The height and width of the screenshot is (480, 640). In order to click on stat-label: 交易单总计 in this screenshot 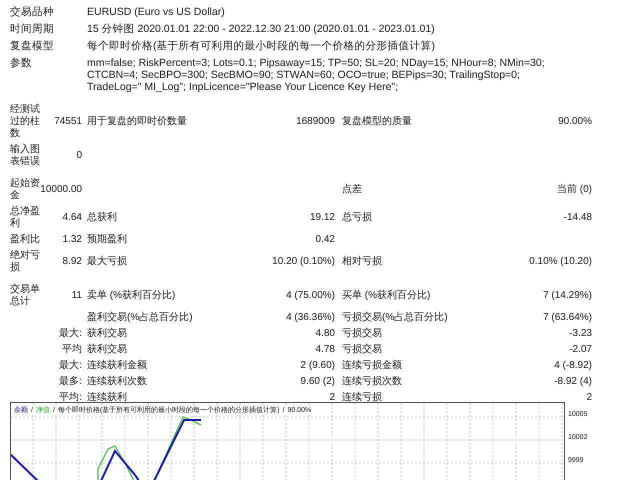, I will do `click(25, 295)`.